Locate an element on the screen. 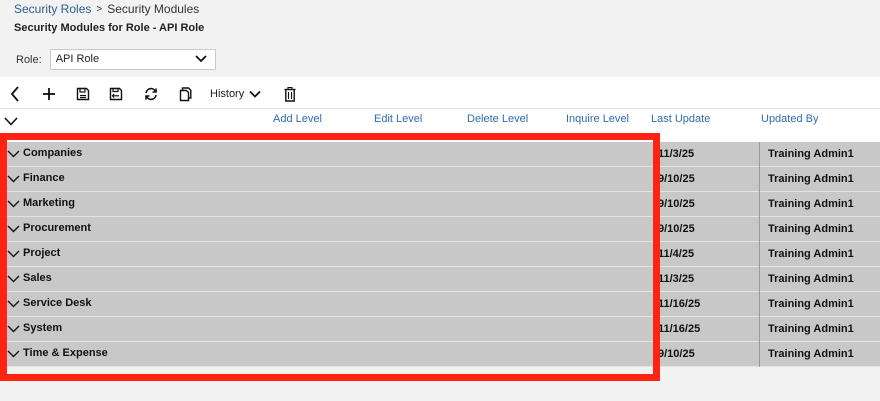  save-and-exit-icon is located at coordinates (116, 94).